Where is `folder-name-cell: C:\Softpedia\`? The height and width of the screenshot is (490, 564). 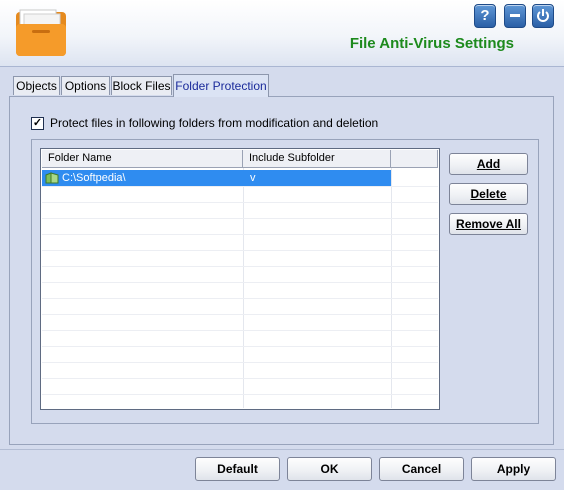 folder-name-cell: C:\Softpedia\ is located at coordinates (94, 178).